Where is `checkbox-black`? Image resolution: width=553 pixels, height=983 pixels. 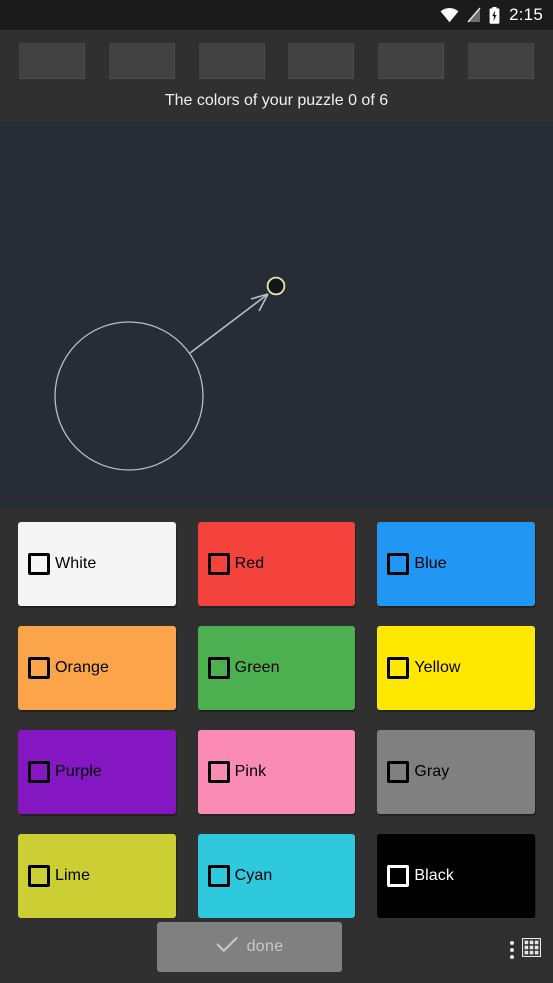 checkbox-black is located at coordinates (398, 876).